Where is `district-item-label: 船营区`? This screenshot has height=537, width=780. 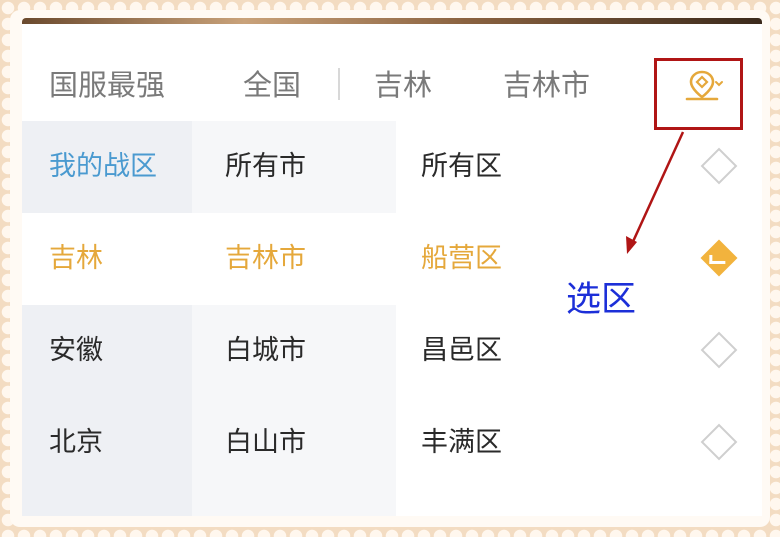 district-item-label: 船营区 is located at coordinates (461, 258).